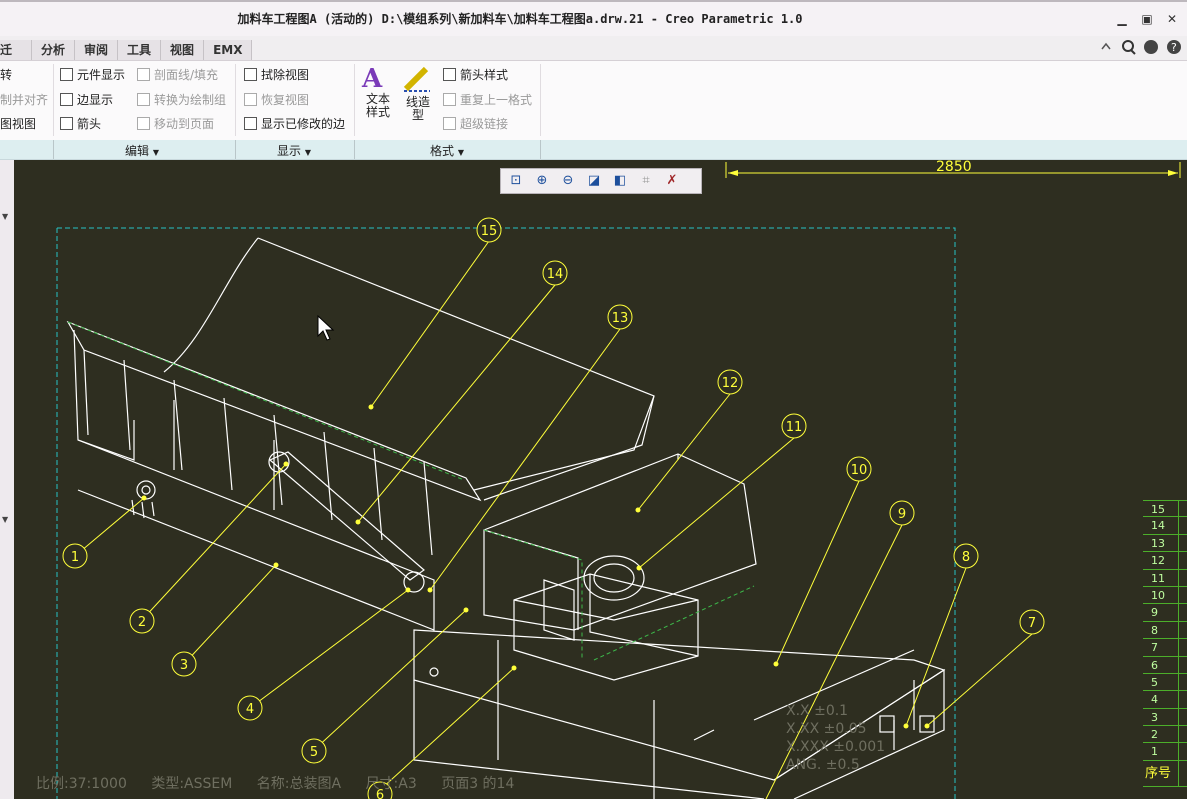 Image resolution: width=1187 pixels, height=799 pixels. I want to click on tab-emx: EMX, so click(228, 50).